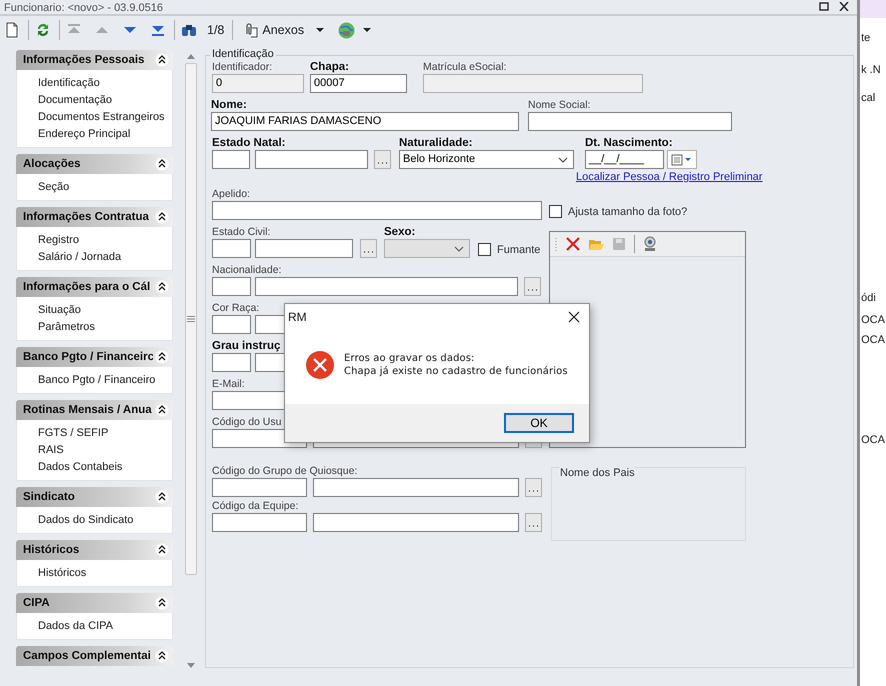  What do you see at coordinates (94, 603) in the screenshot?
I see `section-header: CIPA` at bounding box center [94, 603].